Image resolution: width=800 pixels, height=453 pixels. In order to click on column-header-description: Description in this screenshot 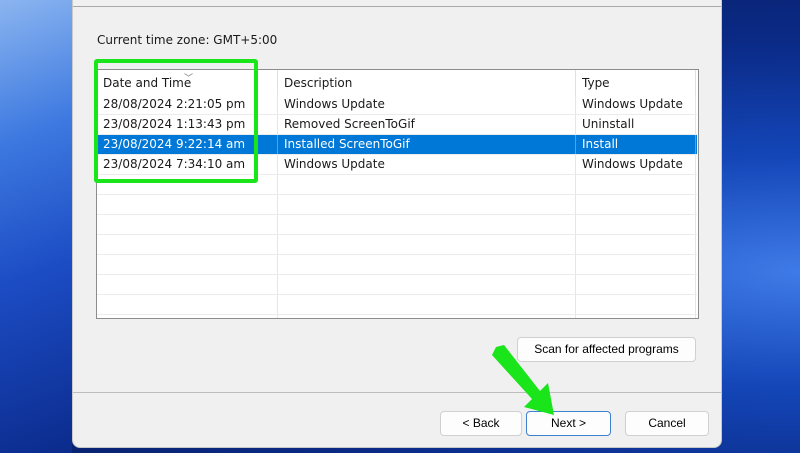, I will do `click(427, 82)`.